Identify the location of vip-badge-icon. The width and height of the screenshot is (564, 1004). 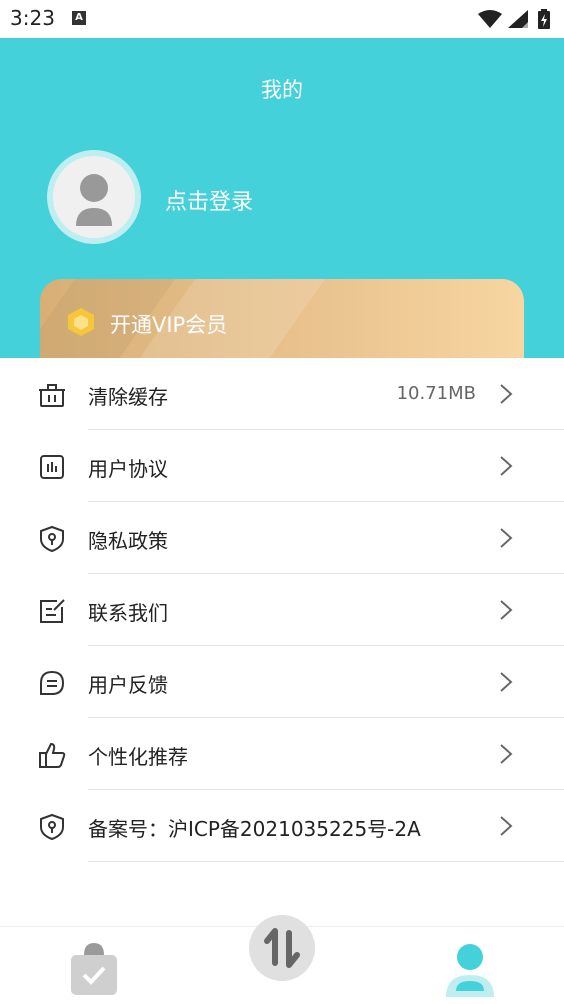
(81, 322).